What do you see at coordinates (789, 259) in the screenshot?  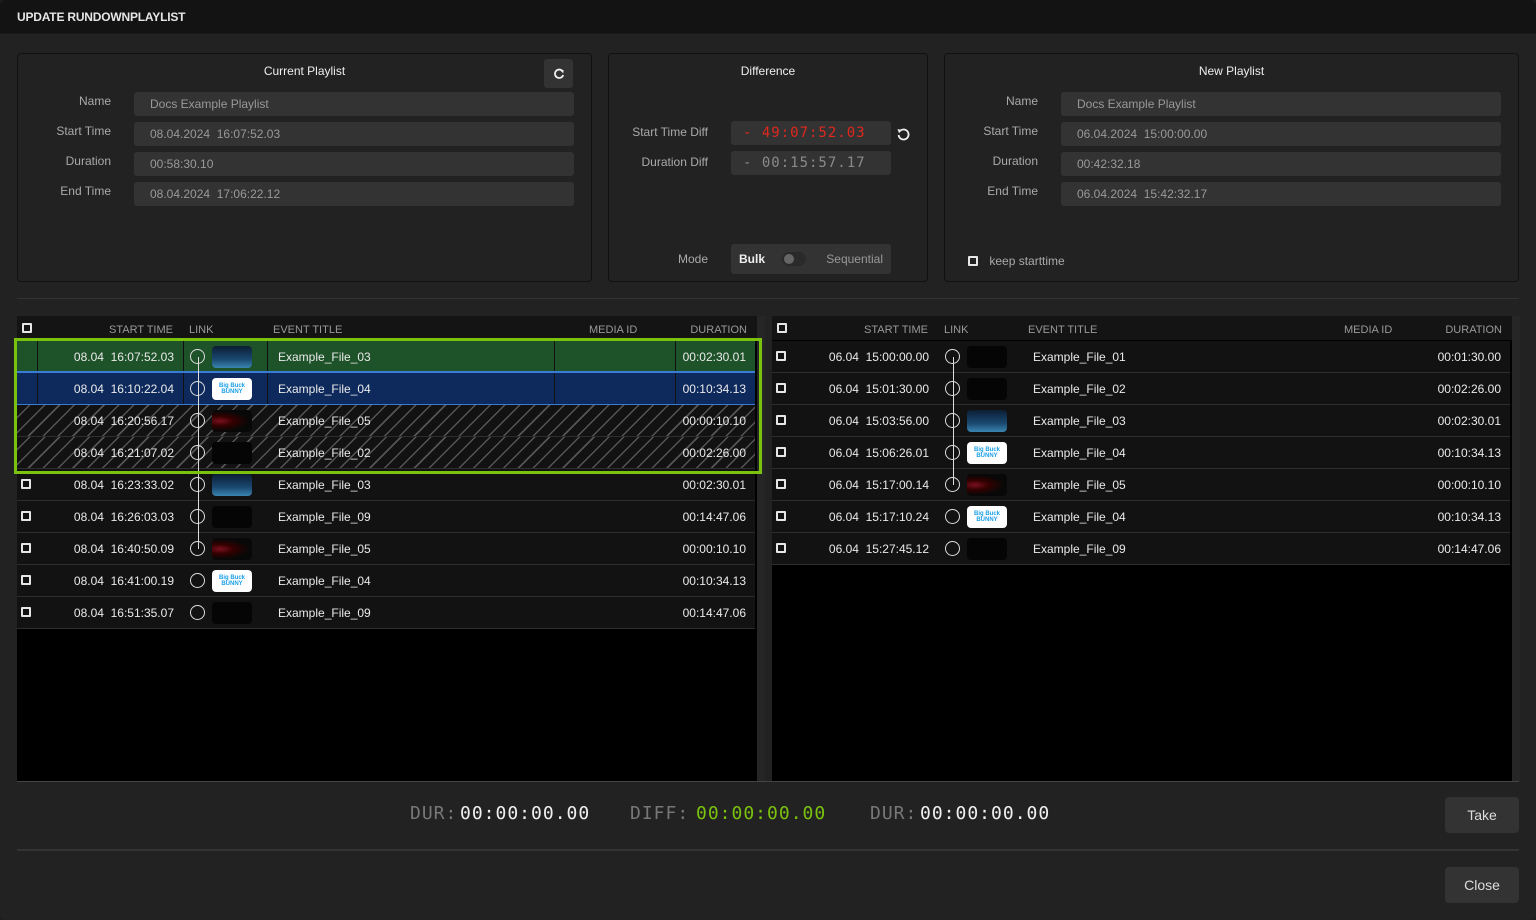 I see `mode-switch-knob` at bounding box center [789, 259].